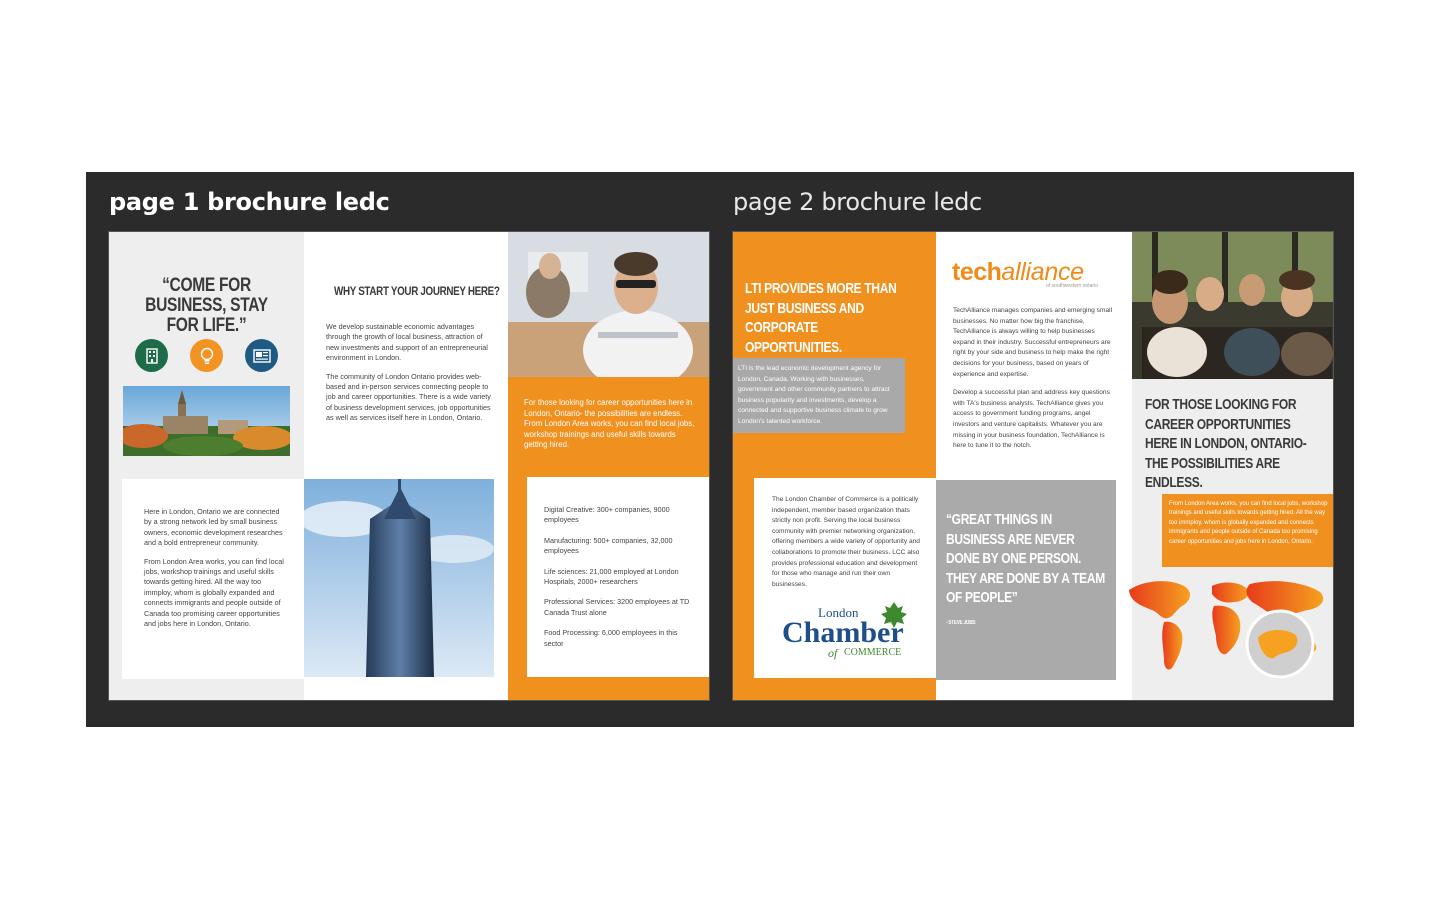 This screenshot has height=900, width=1440. Describe the element at coordinates (1232, 305) in the screenshot. I see `group-of-friends-photo` at that location.